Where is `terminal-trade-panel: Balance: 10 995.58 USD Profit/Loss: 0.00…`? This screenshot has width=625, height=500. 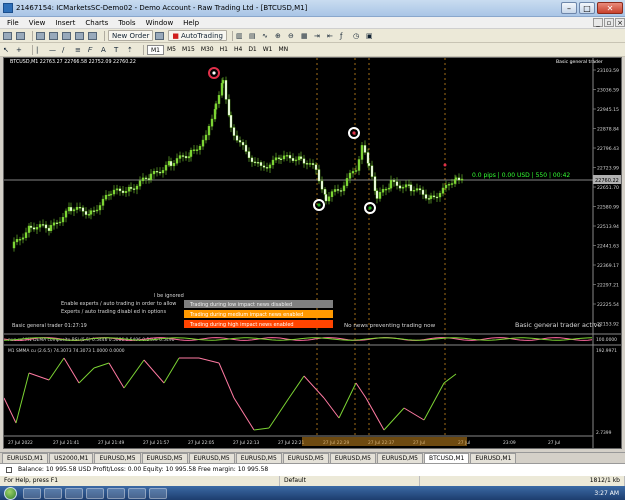 terminal-trade-panel: Balance: 10 995.58 USD Profit/Loss: 0.00… is located at coordinates (312, 469).